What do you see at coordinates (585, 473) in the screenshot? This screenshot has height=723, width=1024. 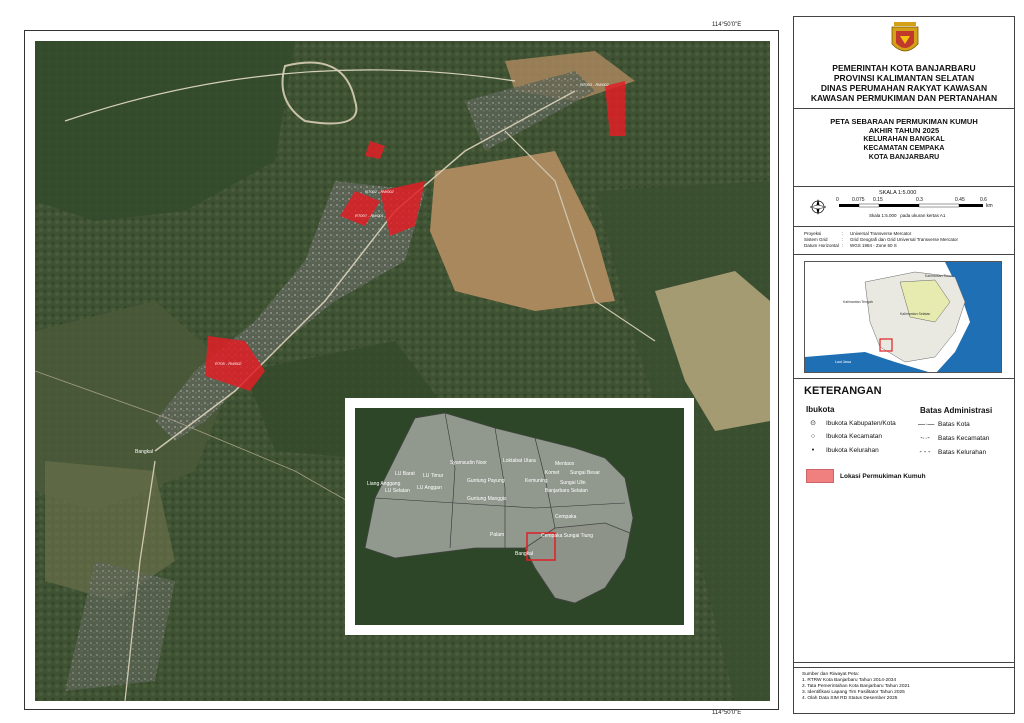 I see `inset-label-sungai-besar: Sungai Besar` at bounding box center [585, 473].